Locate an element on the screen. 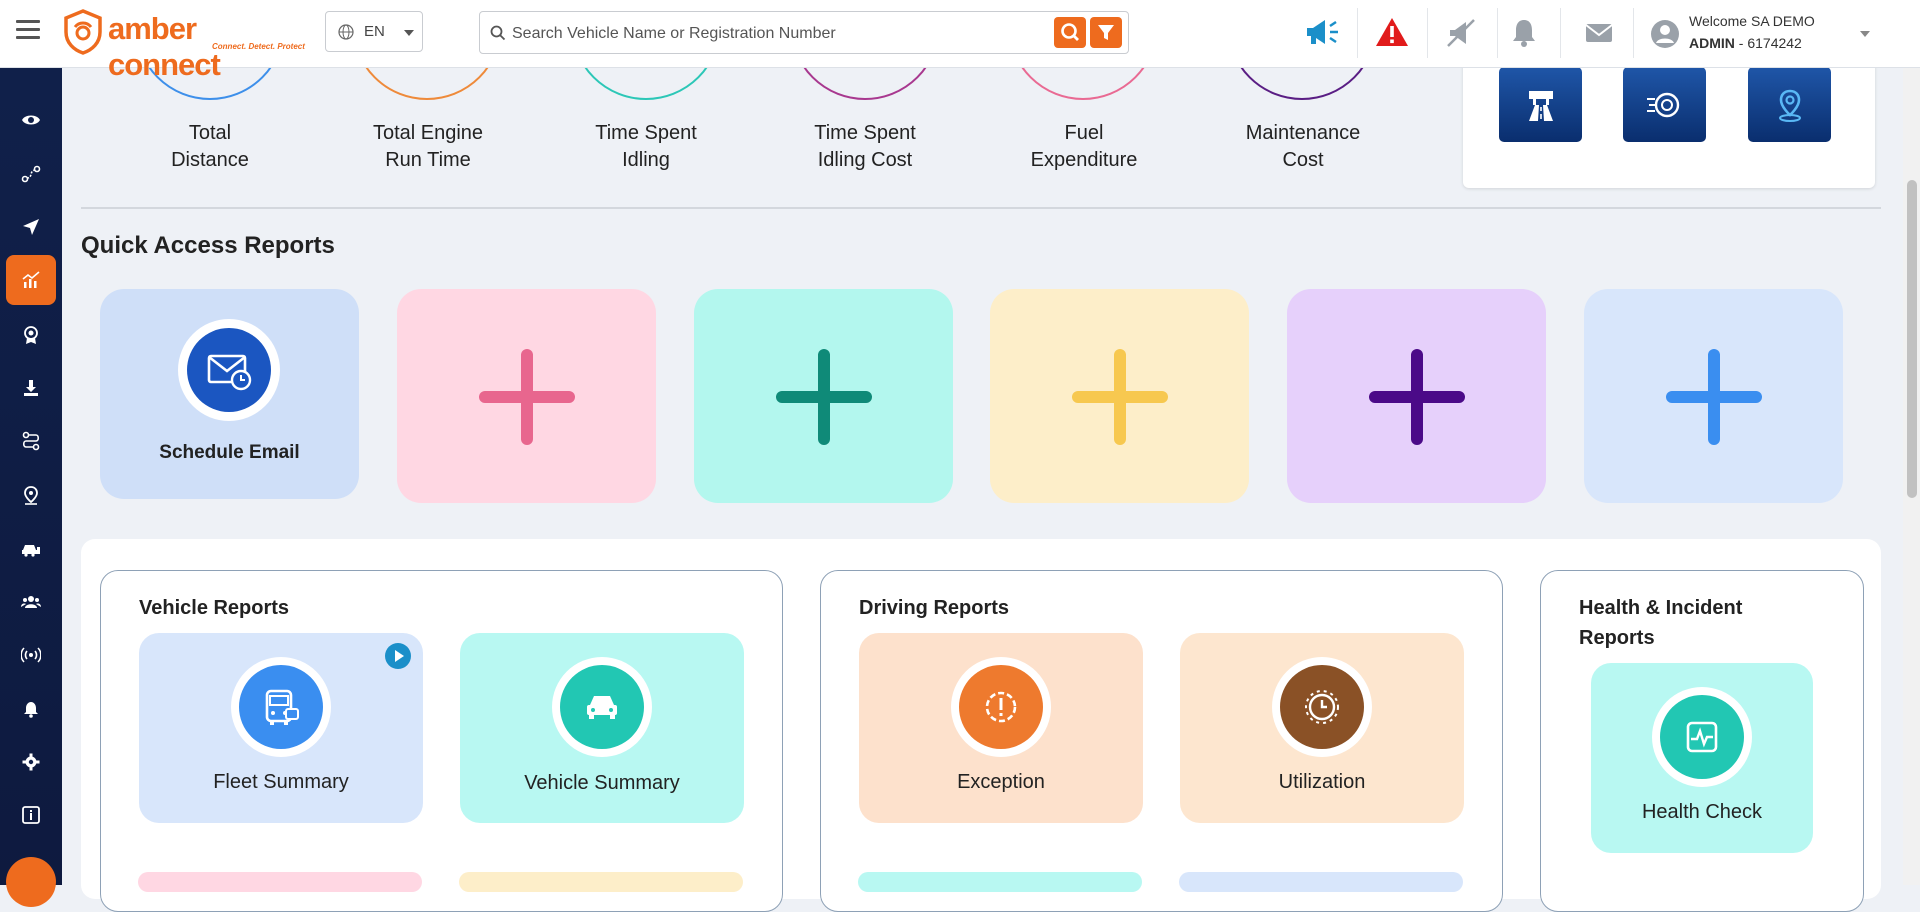 This screenshot has width=1920, height=912. mail-envelope-icon is located at coordinates (1599, 33).